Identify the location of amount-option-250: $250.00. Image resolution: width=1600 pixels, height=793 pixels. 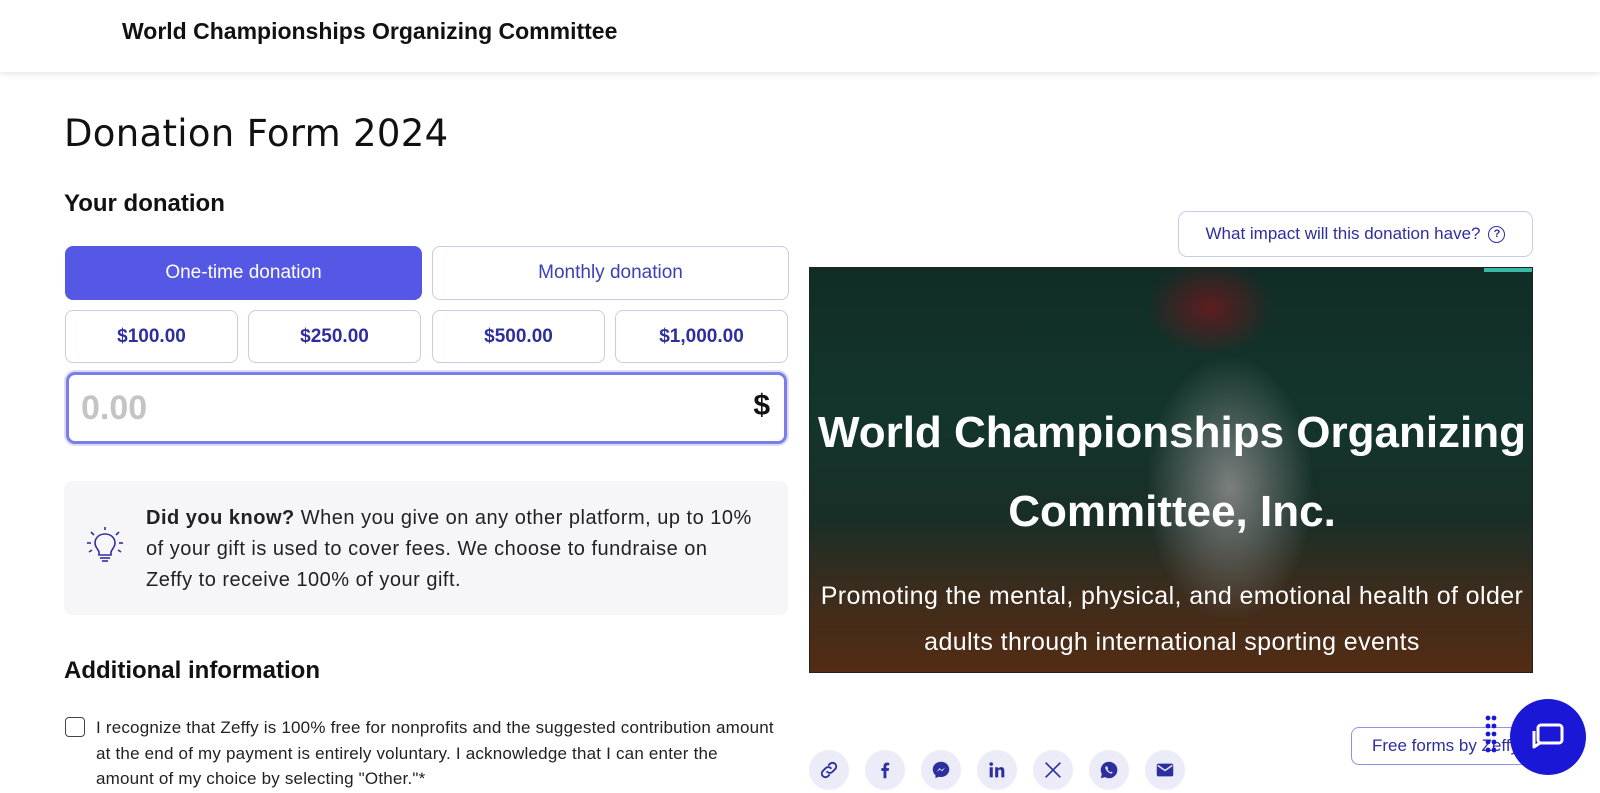
(334, 336).